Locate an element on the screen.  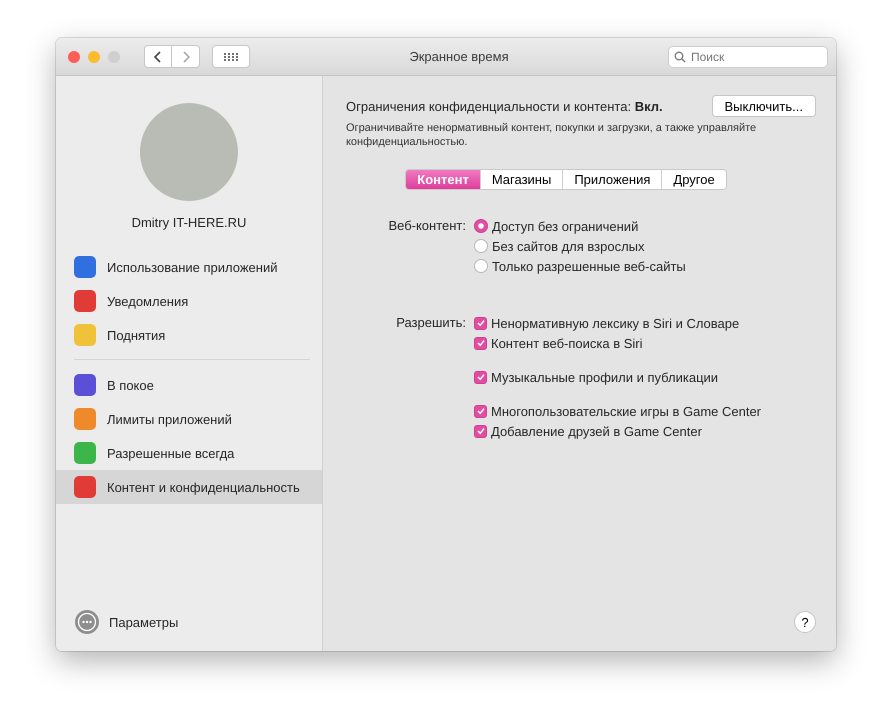
help-button: ? is located at coordinates (805, 622).